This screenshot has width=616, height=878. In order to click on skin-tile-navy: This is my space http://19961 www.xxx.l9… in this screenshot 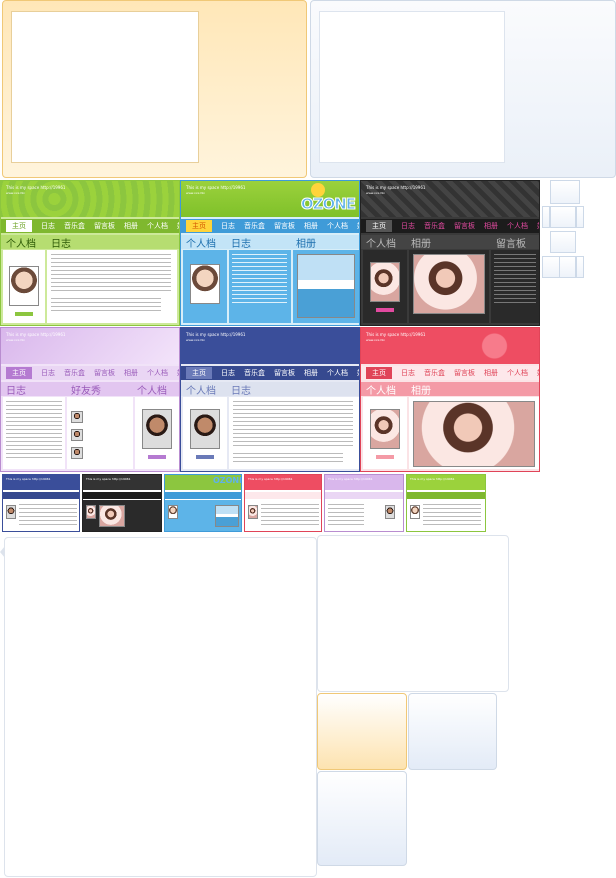, I will do `click(270, 399)`.